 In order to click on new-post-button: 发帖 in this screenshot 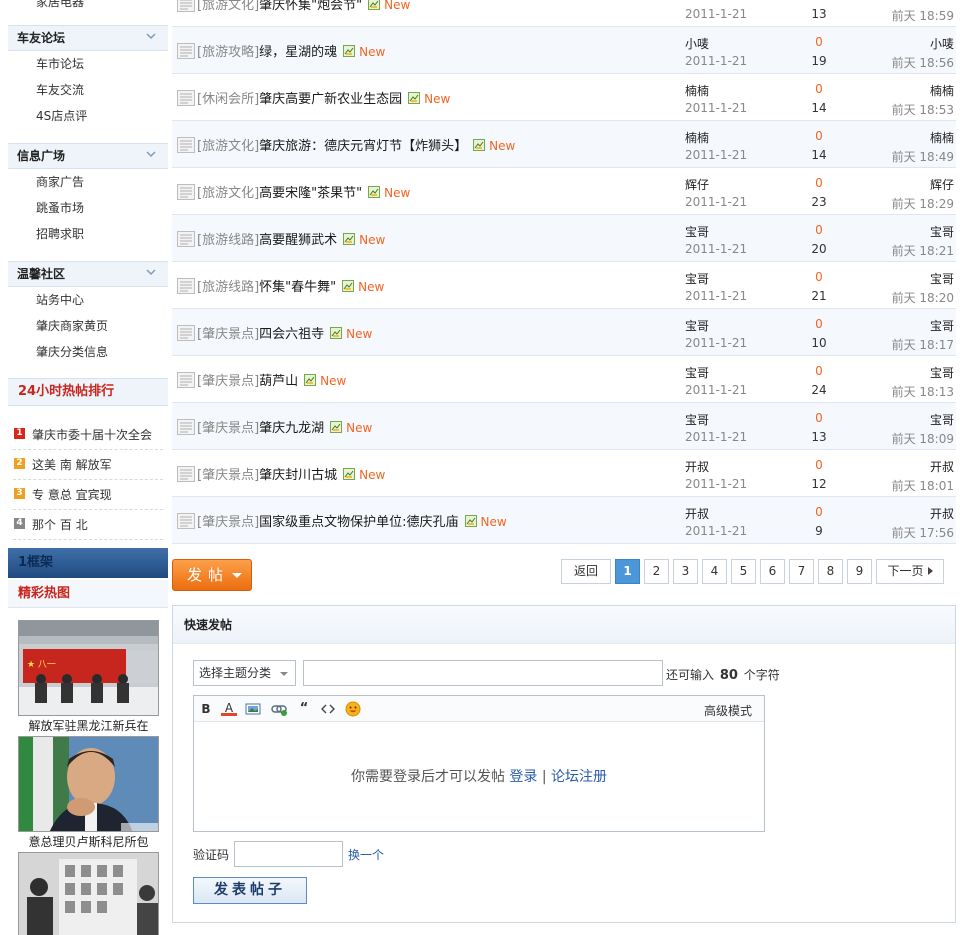, I will do `click(212, 575)`.